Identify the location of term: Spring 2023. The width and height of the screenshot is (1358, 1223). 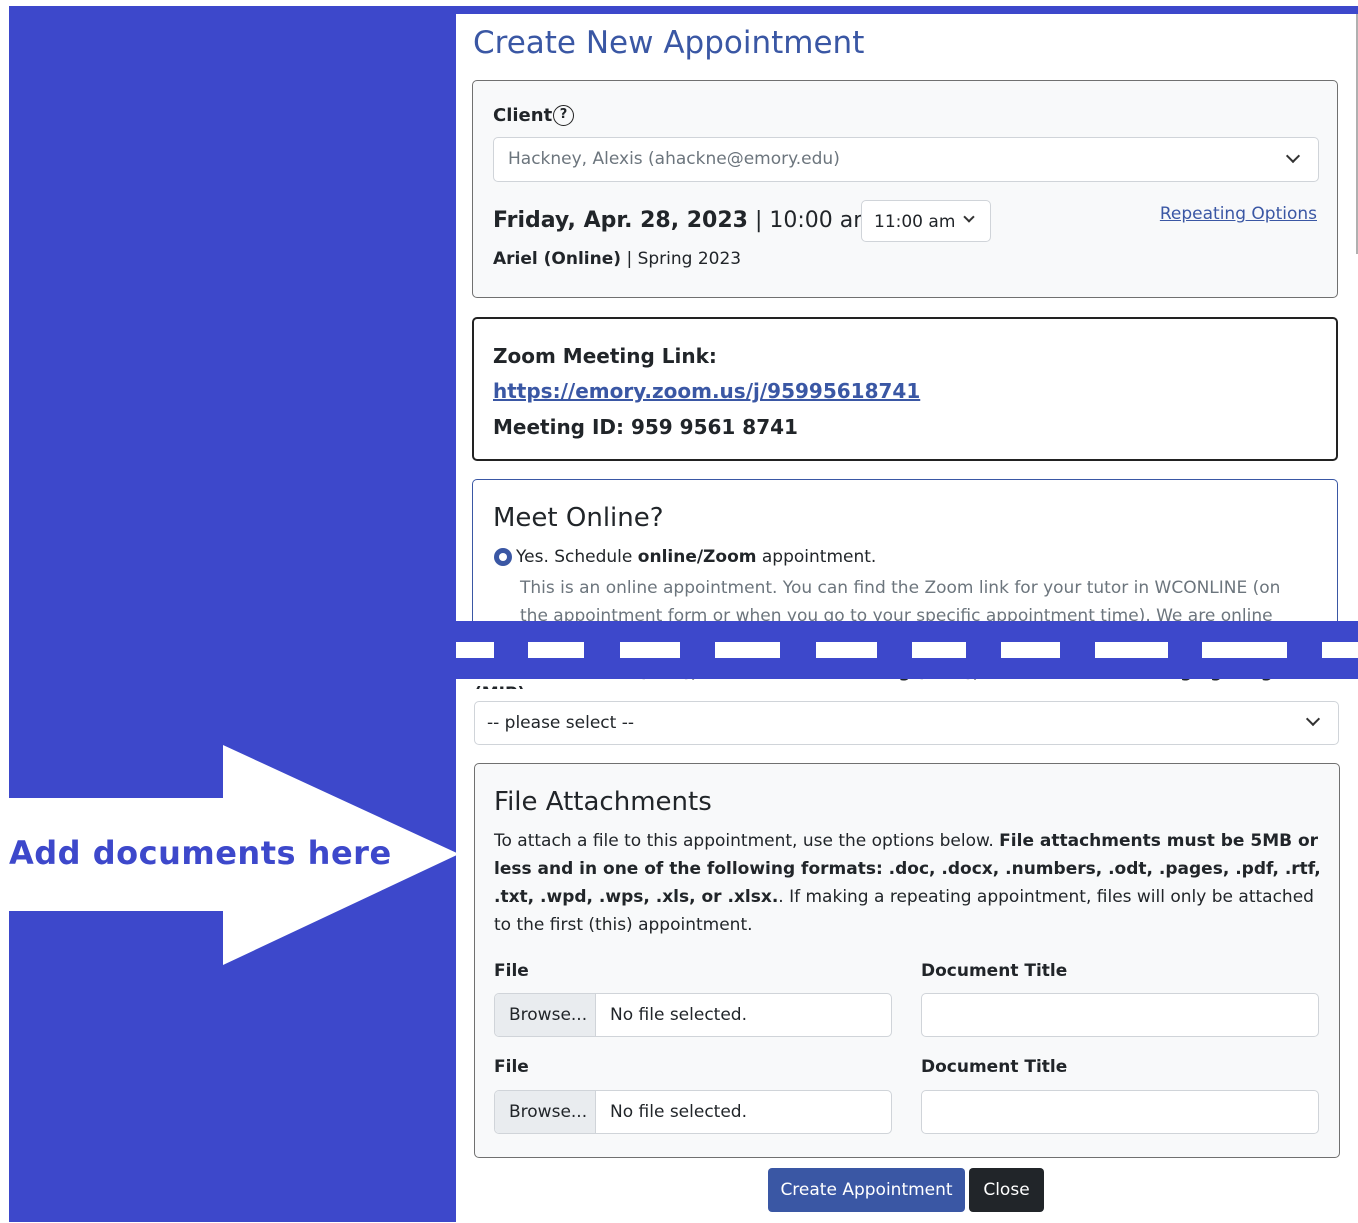
(689, 259).